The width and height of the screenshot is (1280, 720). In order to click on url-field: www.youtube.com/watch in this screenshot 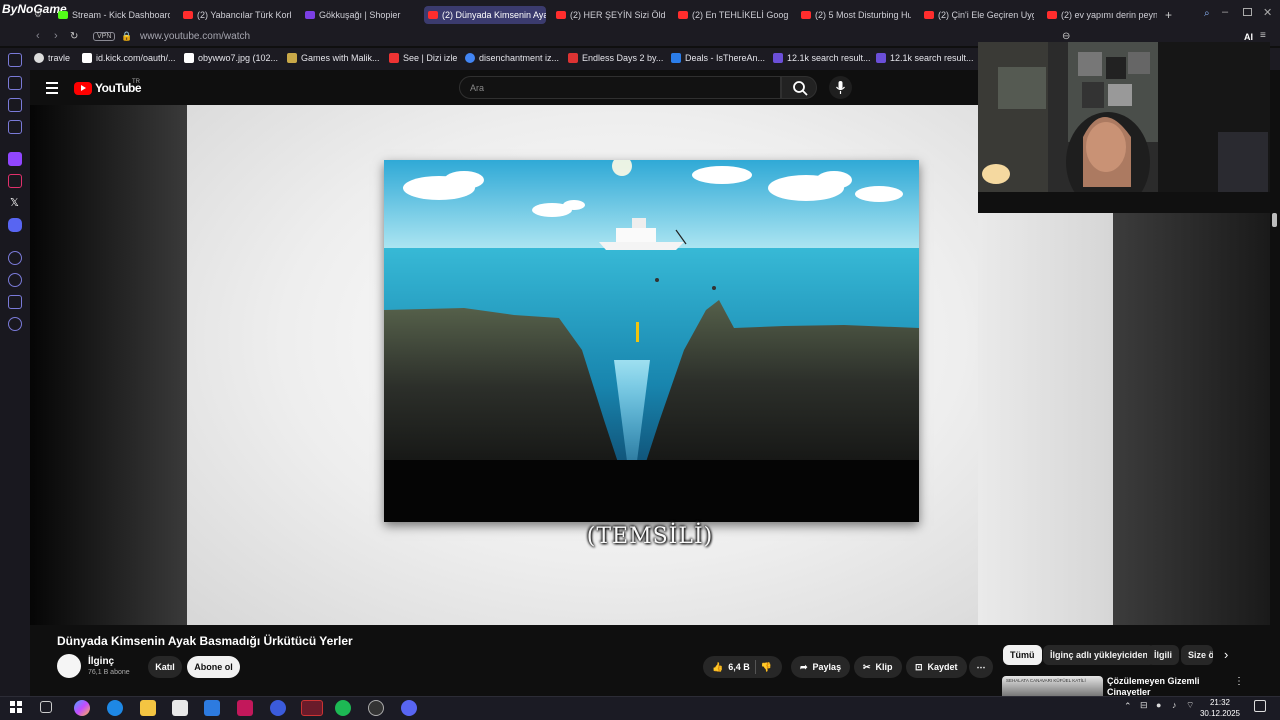, I will do `click(195, 36)`.